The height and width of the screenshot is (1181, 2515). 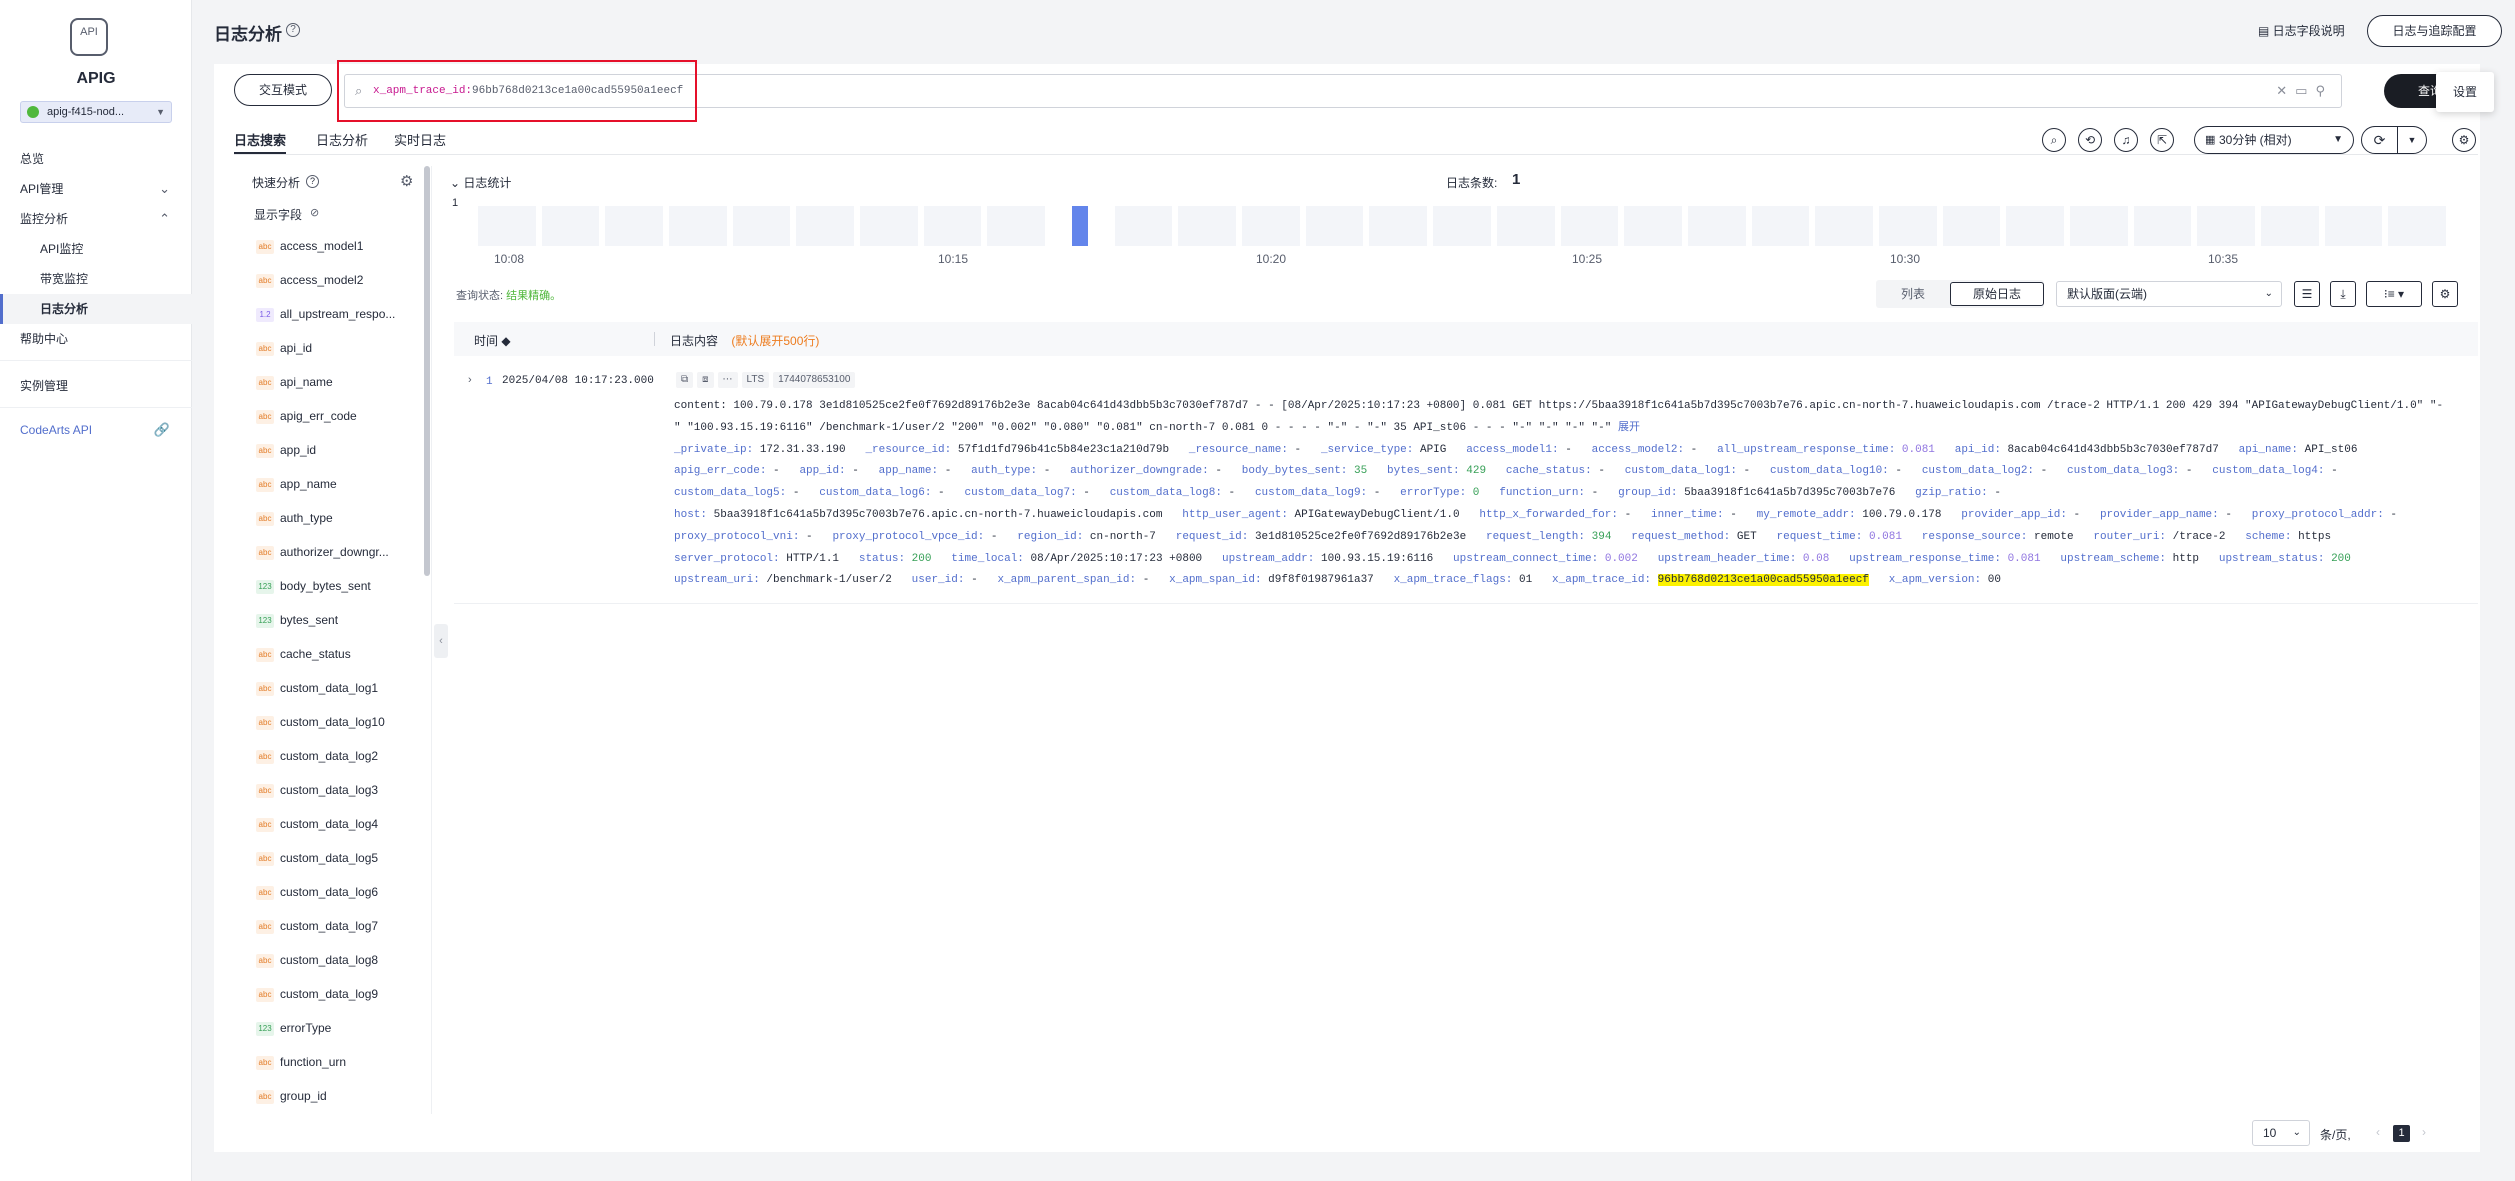 I want to click on col-time: 时间 ◆, so click(x=492, y=340).